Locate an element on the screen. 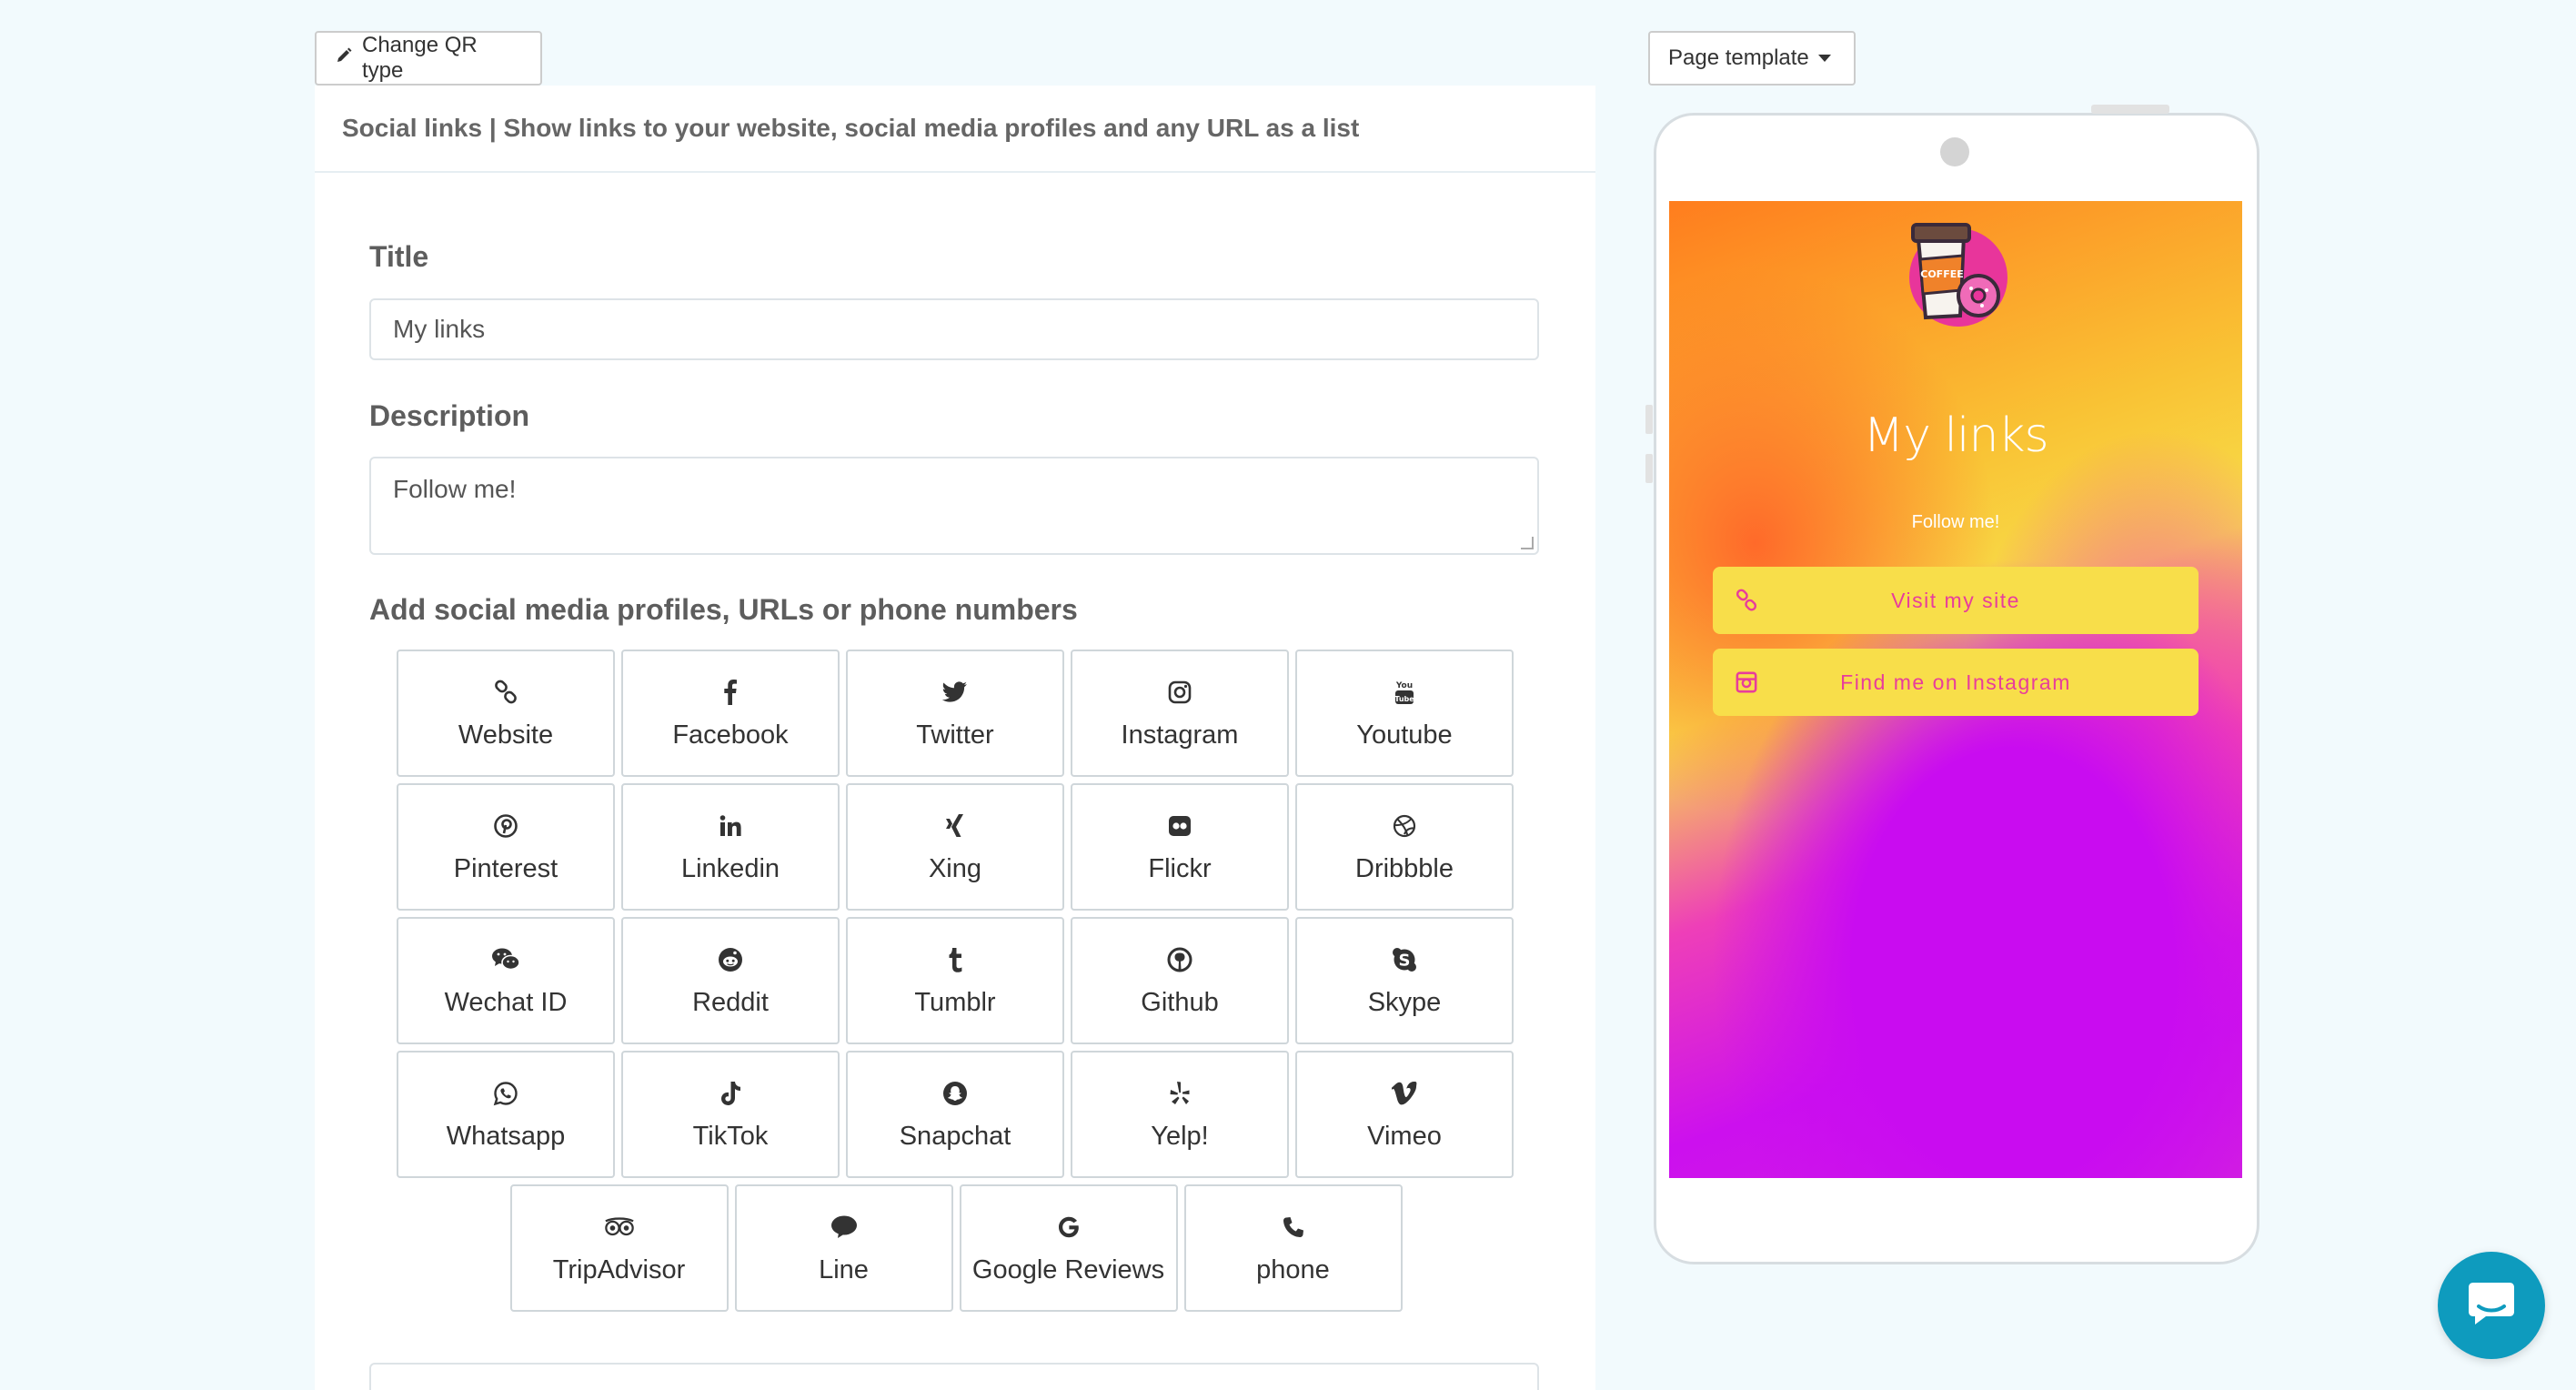  social-row: Wechat ID Reddit Tumblr Github S Skype is located at coordinates (956, 981).